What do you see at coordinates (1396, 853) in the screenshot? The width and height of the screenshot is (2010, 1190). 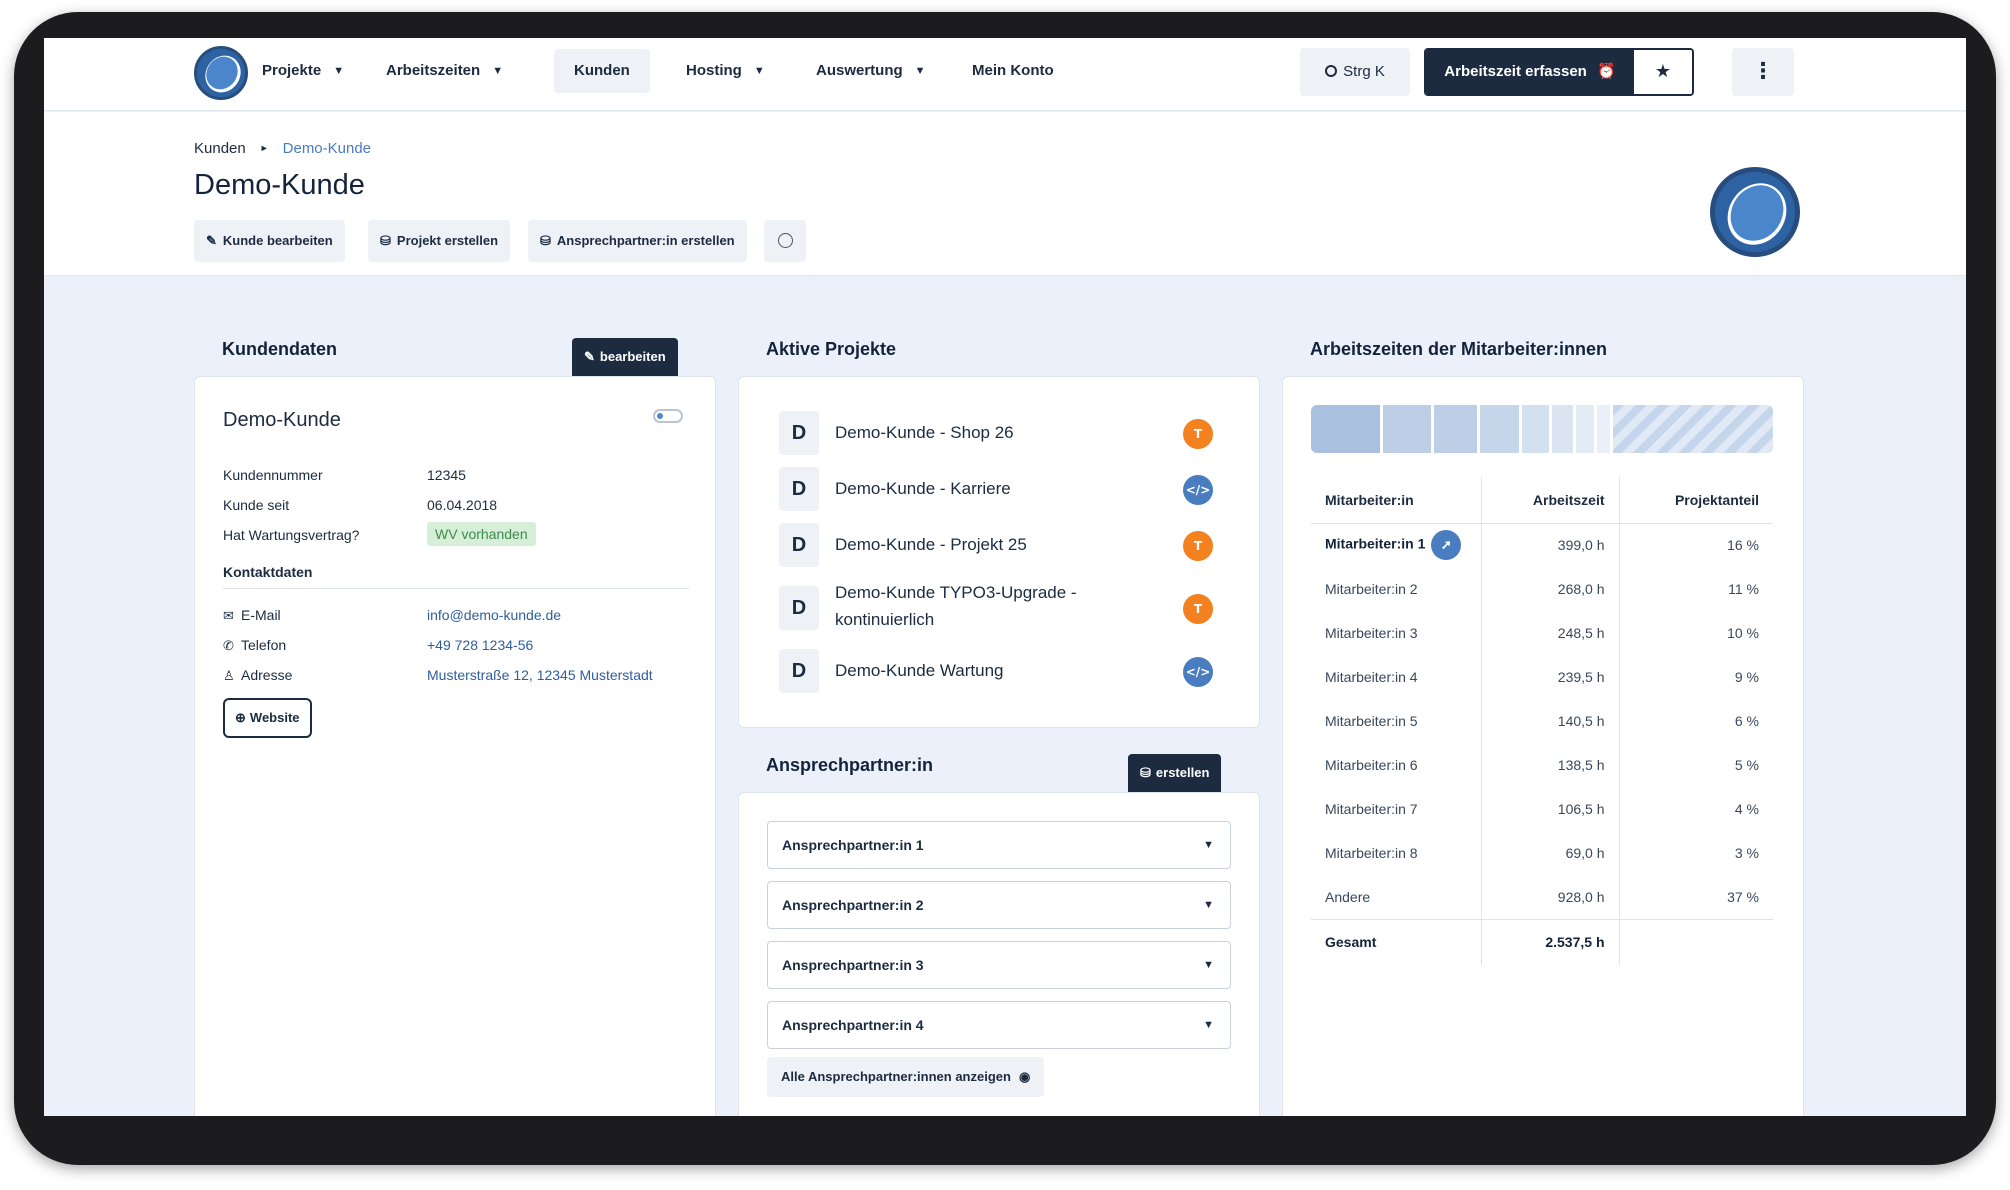 I see `employee-name: Mitarbeiter:in 8` at bounding box center [1396, 853].